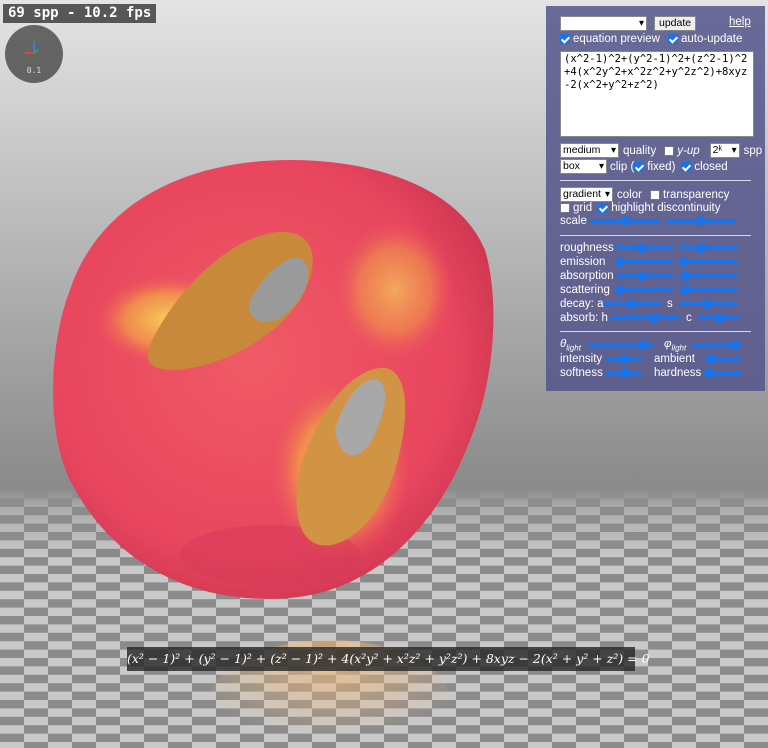 The height and width of the screenshot is (748, 768). I want to click on hardness-slider, so click(723, 373).